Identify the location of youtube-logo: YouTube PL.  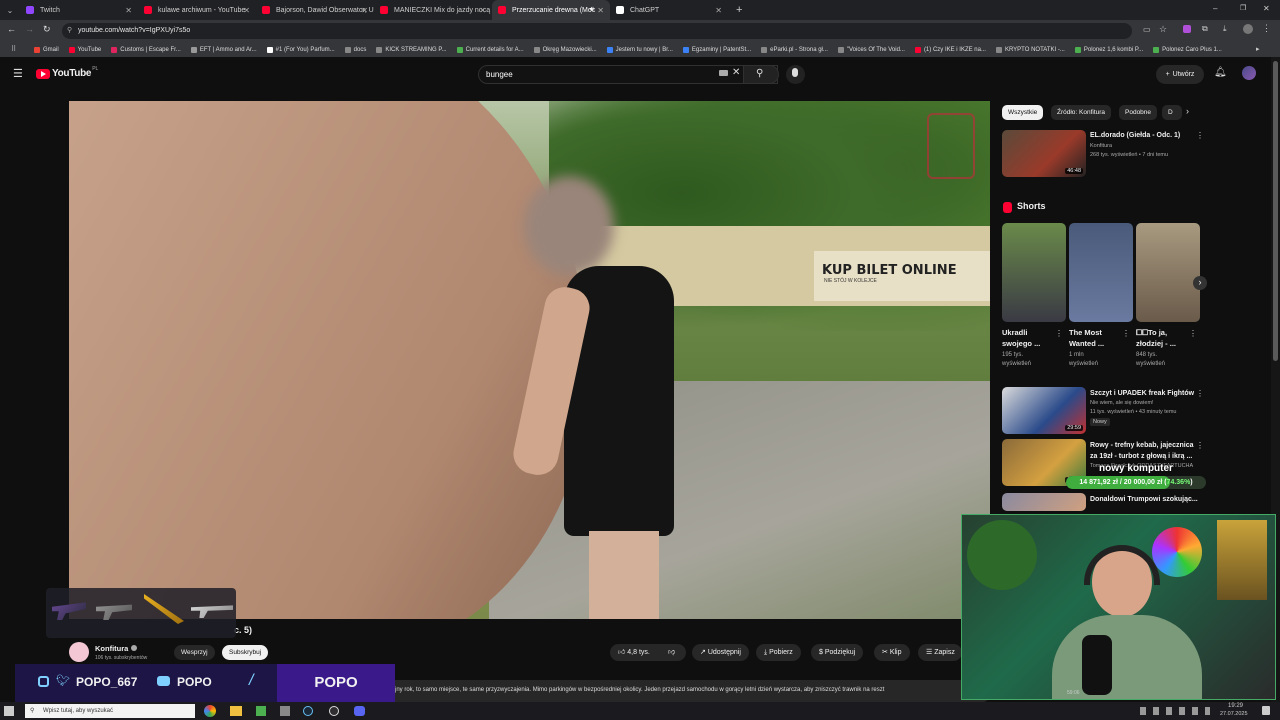
(67, 72).